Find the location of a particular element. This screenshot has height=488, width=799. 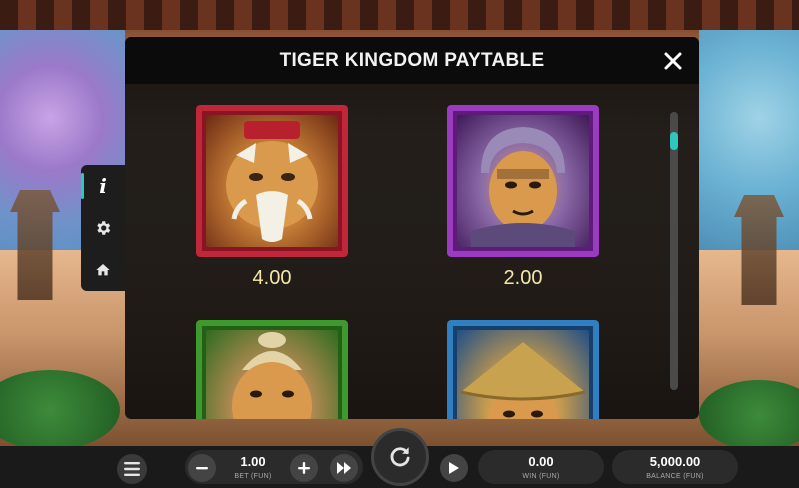

autoplay-button is located at coordinates (454, 468).